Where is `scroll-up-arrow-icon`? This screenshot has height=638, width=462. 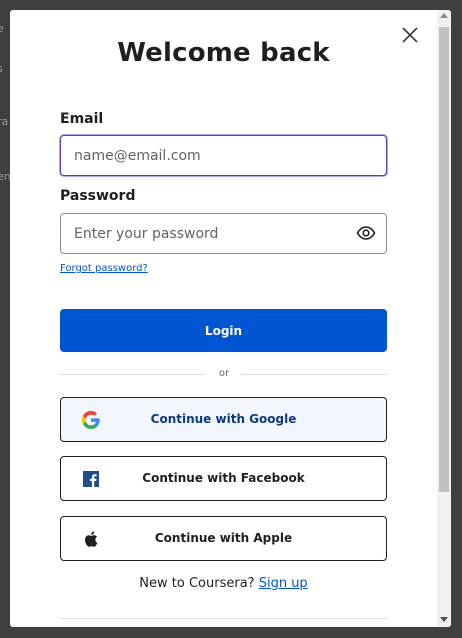 scroll-up-arrow-icon is located at coordinates (444, 15).